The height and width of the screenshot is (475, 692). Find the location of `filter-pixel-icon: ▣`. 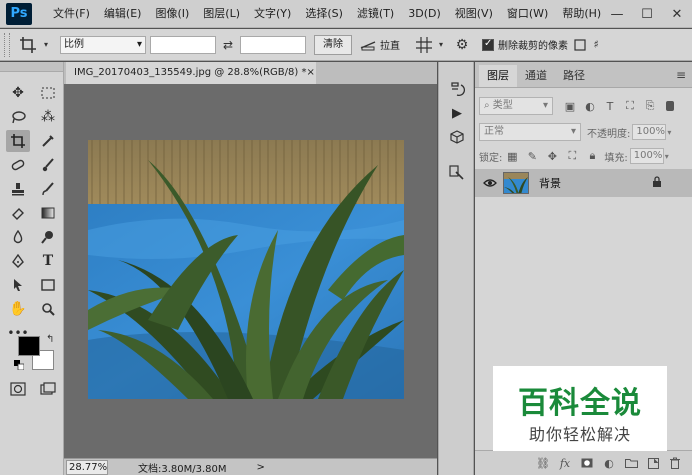

filter-pixel-icon: ▣ is located at coordinates (570, 106).